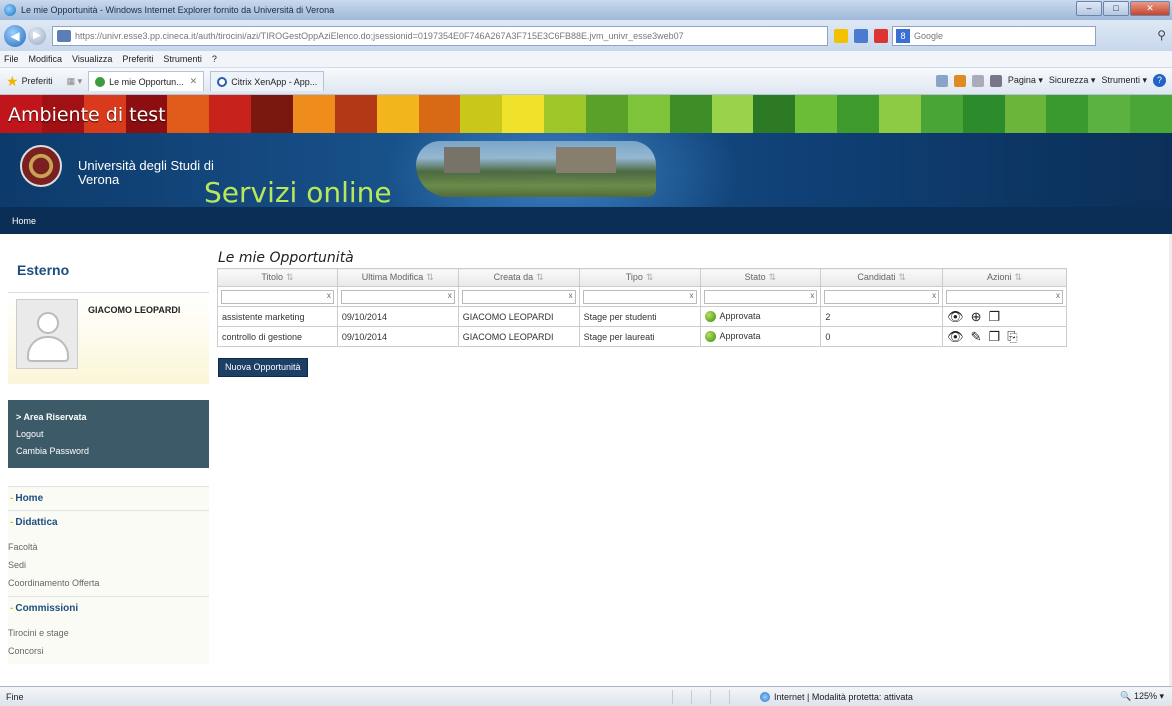 The image size is (1172, 706). What do you see at coordinates (108, 498) in the screenshot?
I see `sidebar-item-home: - Home` at bounding box center [108, 498].